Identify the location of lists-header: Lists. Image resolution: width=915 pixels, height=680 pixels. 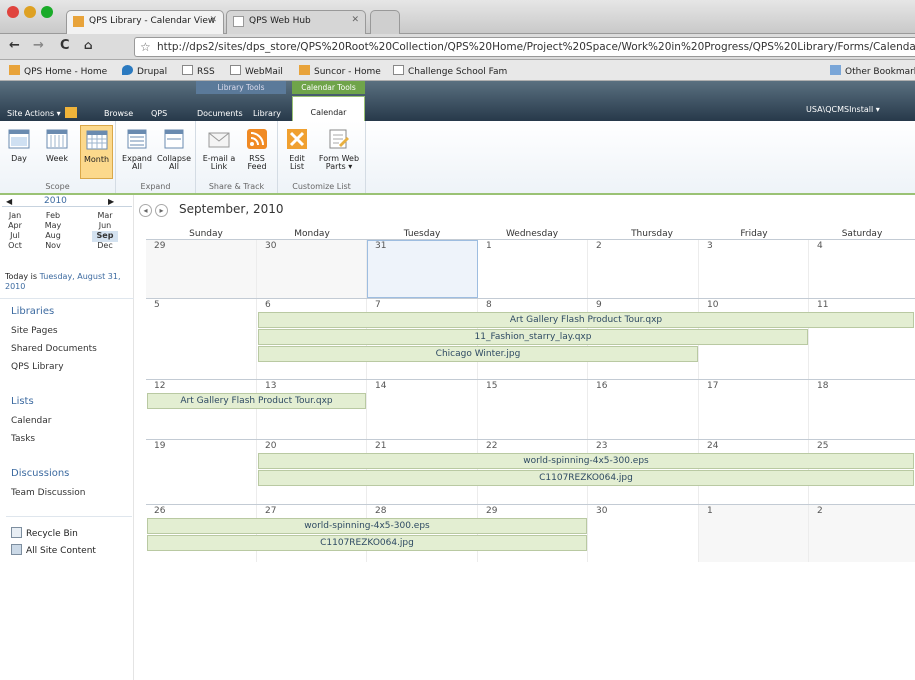
(22, 401).